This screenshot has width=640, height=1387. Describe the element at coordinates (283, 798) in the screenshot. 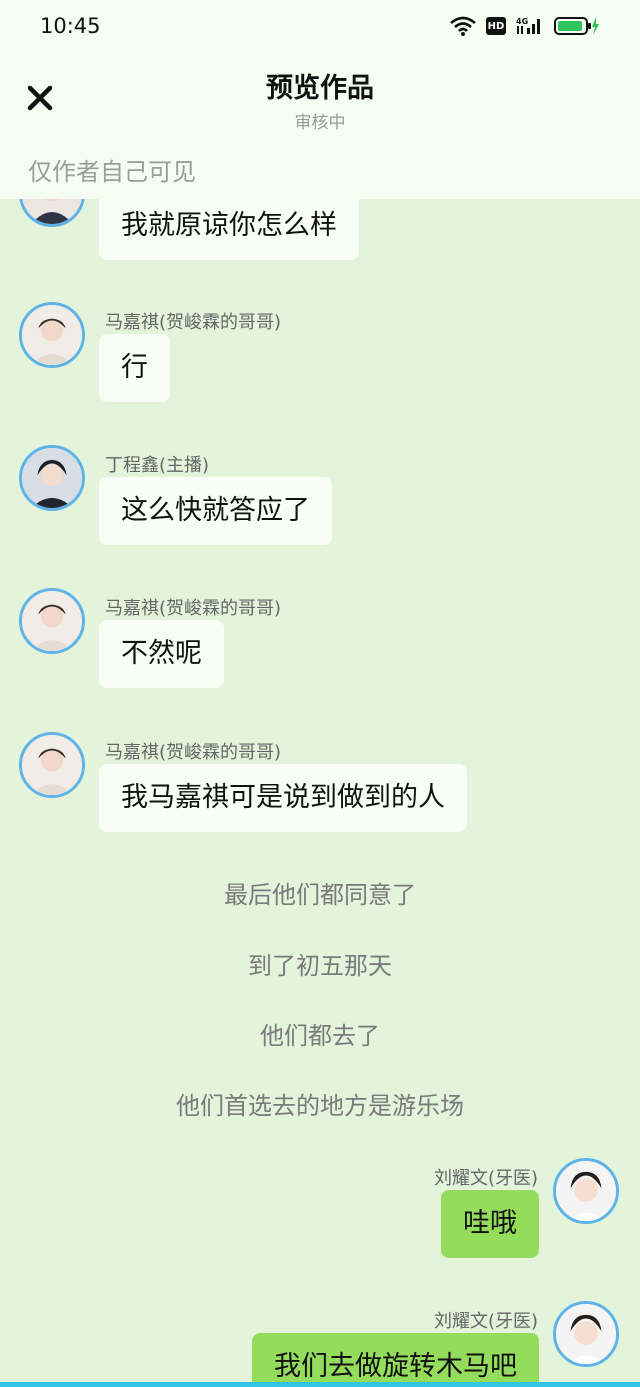

I see `message-bubble: 我马嘉祺可是说到做到的人` at that location.